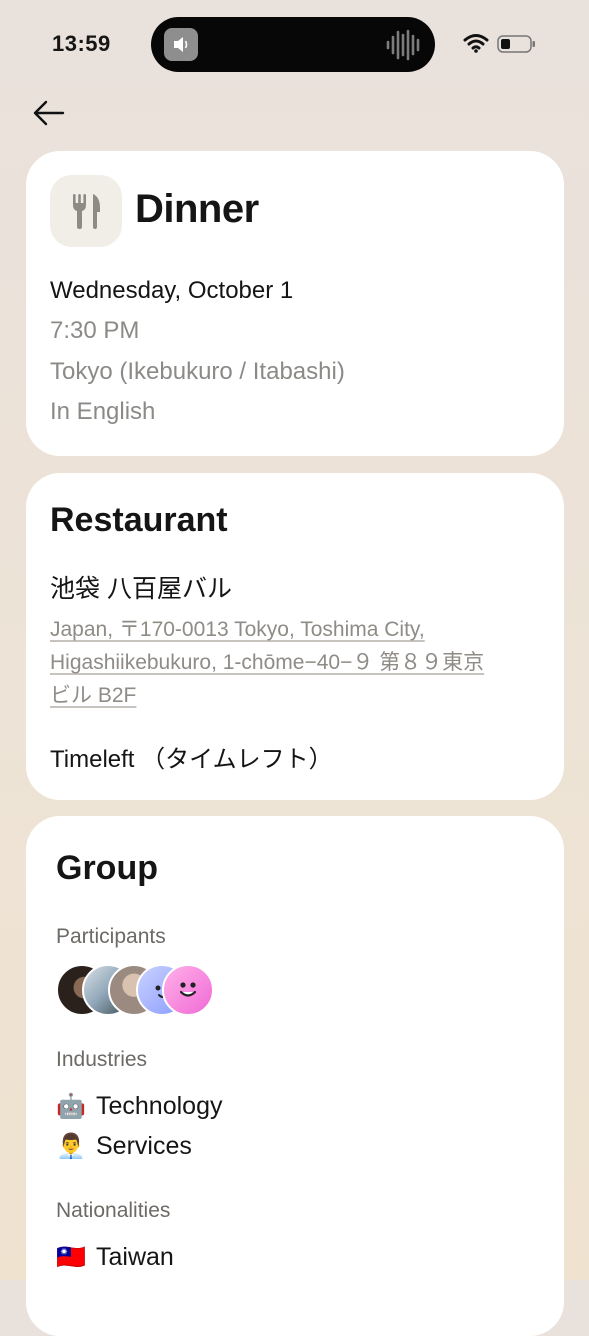 The width and height of the screenshot is (589, 1336). What do you see at coordinates (141, 589) in the screenshot?
I see `restaurant-name: 池袋 八百屋バル` at bounding box center [141, 589].